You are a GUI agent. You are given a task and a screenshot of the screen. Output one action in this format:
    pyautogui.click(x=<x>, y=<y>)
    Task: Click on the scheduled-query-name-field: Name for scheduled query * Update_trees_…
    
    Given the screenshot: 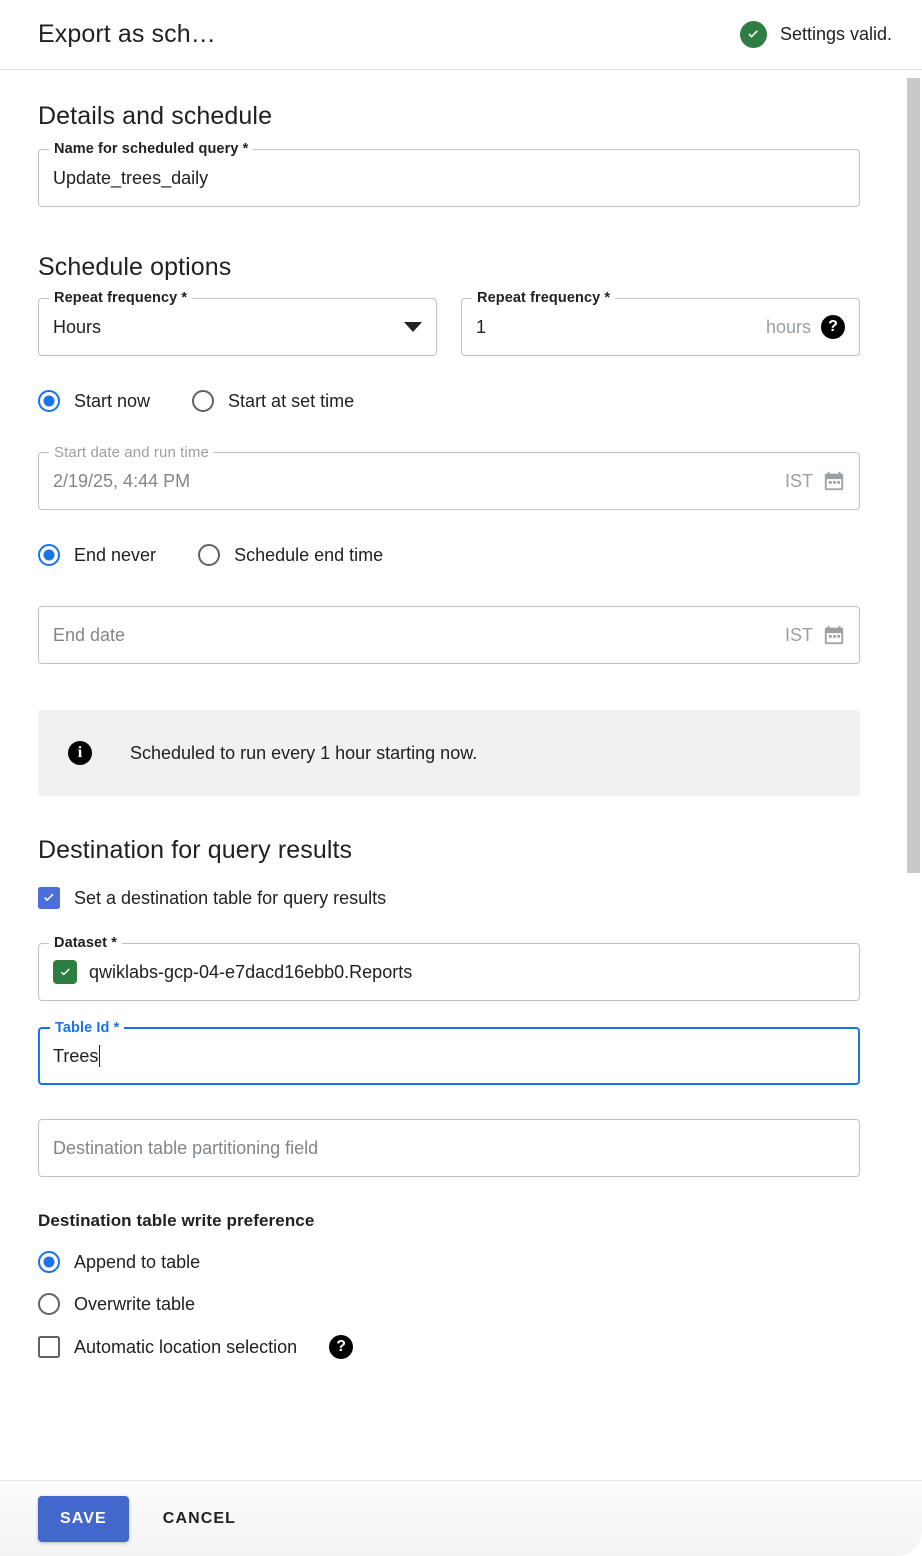 What is the action you would take?
    pyautogui.click(x=449, y=174)
    